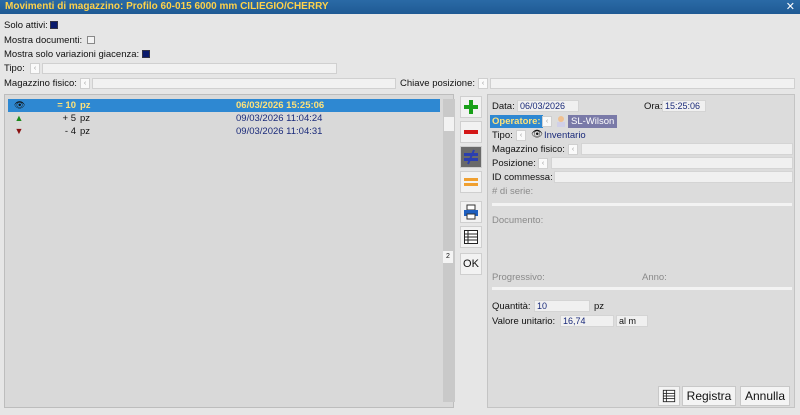 This screenshot has height=415, width=800. I want to click on posizione-picker-button: ‹, so click(543, 163).